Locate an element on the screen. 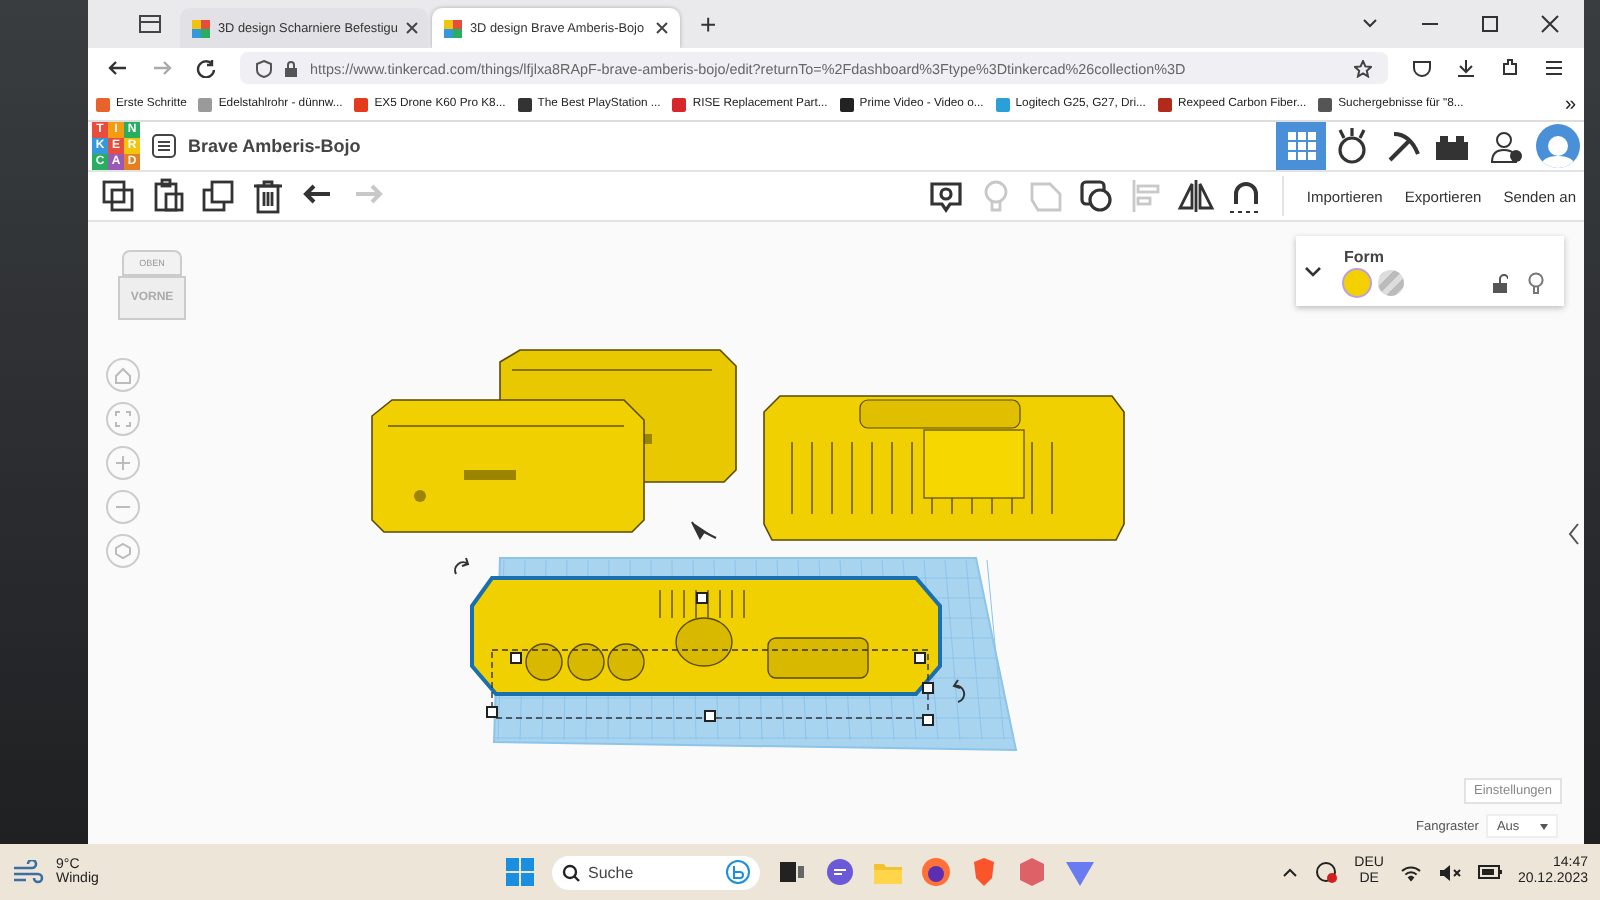 The width and height of the screenshot is (1600, 900). close-icon is located at coordinates (1550, 24).